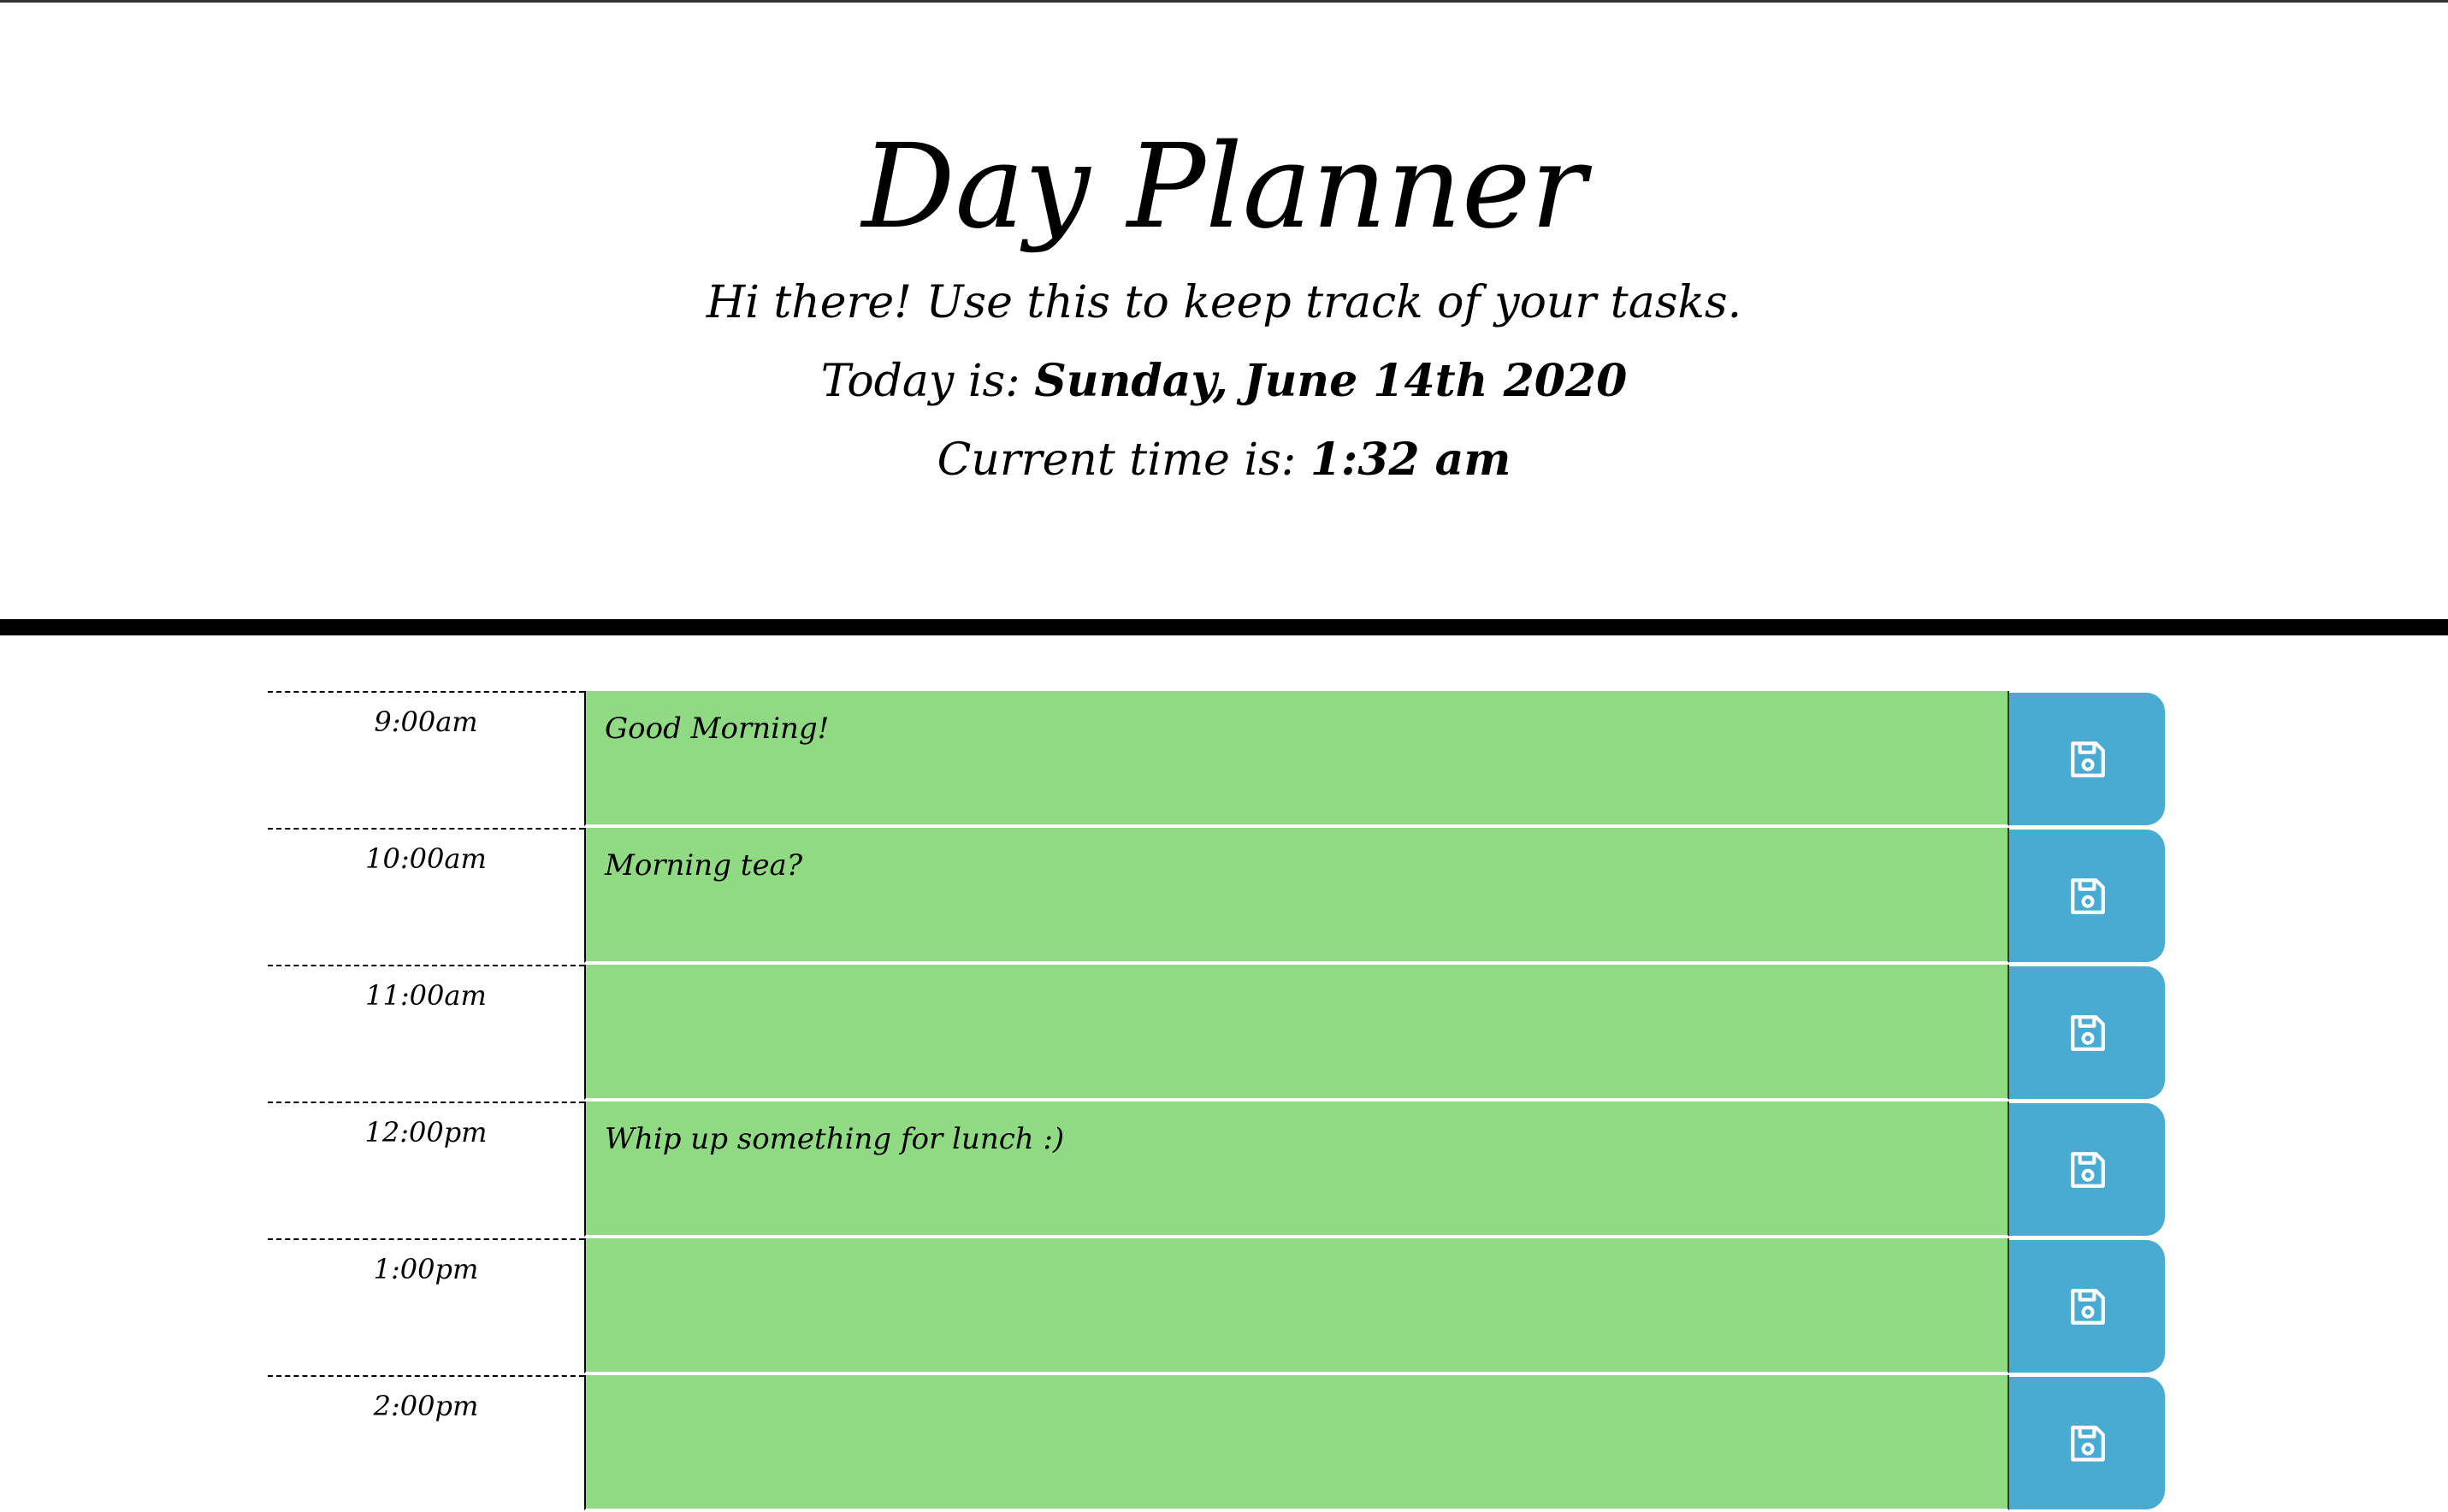 The width and height of the screenshot is (2448, 1512). Describe the element at coordinates (1297, 1169) in the screenshot. I see `task-textarea: Whip up something for lunch :)` at that location.